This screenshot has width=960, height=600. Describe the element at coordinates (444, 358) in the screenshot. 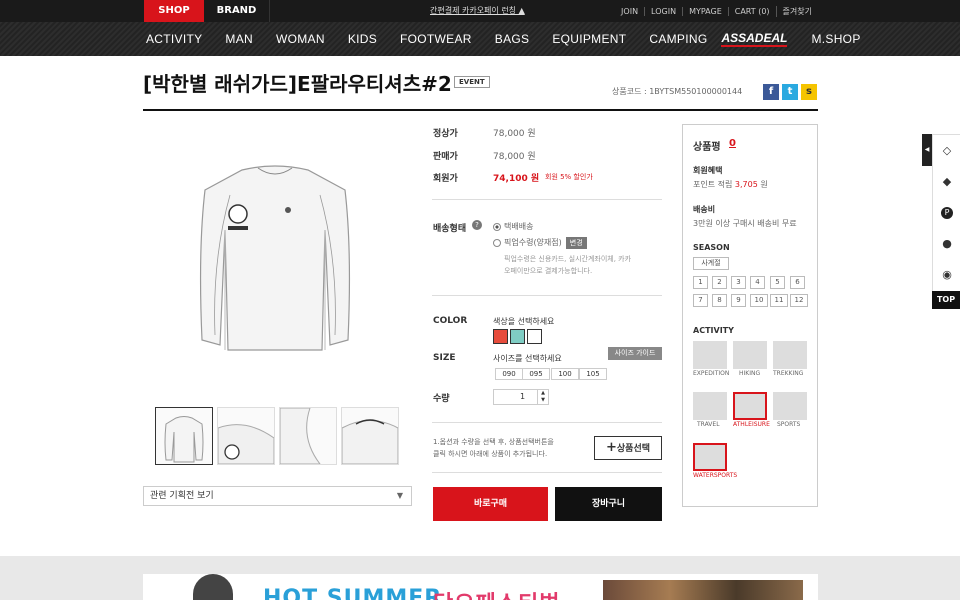

I see `size-label: SIZE` at that location.